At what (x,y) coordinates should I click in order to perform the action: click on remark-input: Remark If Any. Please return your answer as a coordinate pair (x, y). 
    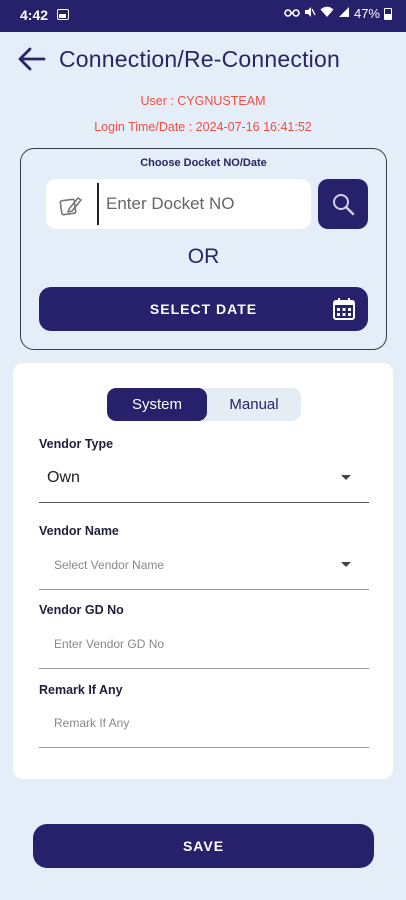
    Looking at the image, I should click on (91, 723).